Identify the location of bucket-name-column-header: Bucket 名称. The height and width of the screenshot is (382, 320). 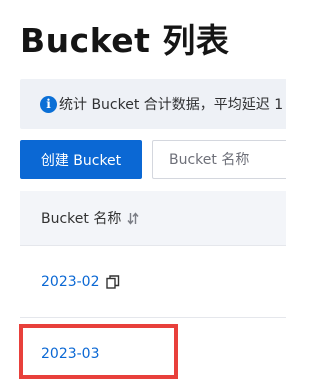
(81, 219).